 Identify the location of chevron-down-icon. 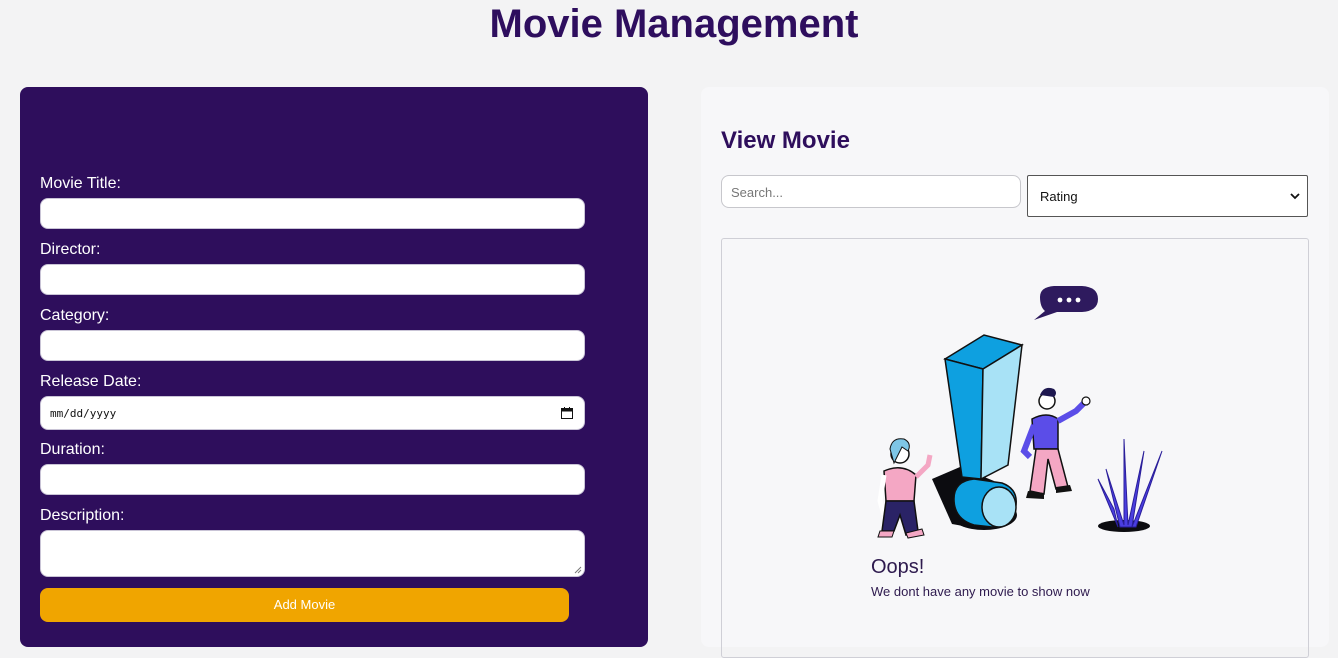
(1295, 196).